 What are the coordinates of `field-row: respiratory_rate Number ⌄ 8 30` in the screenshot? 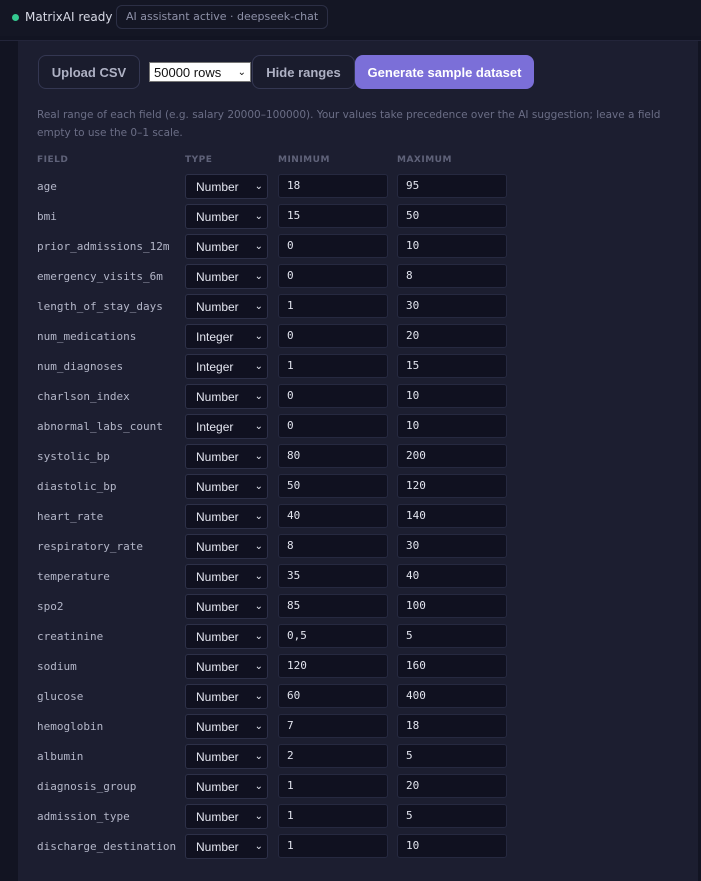 It's located at (348, 547).